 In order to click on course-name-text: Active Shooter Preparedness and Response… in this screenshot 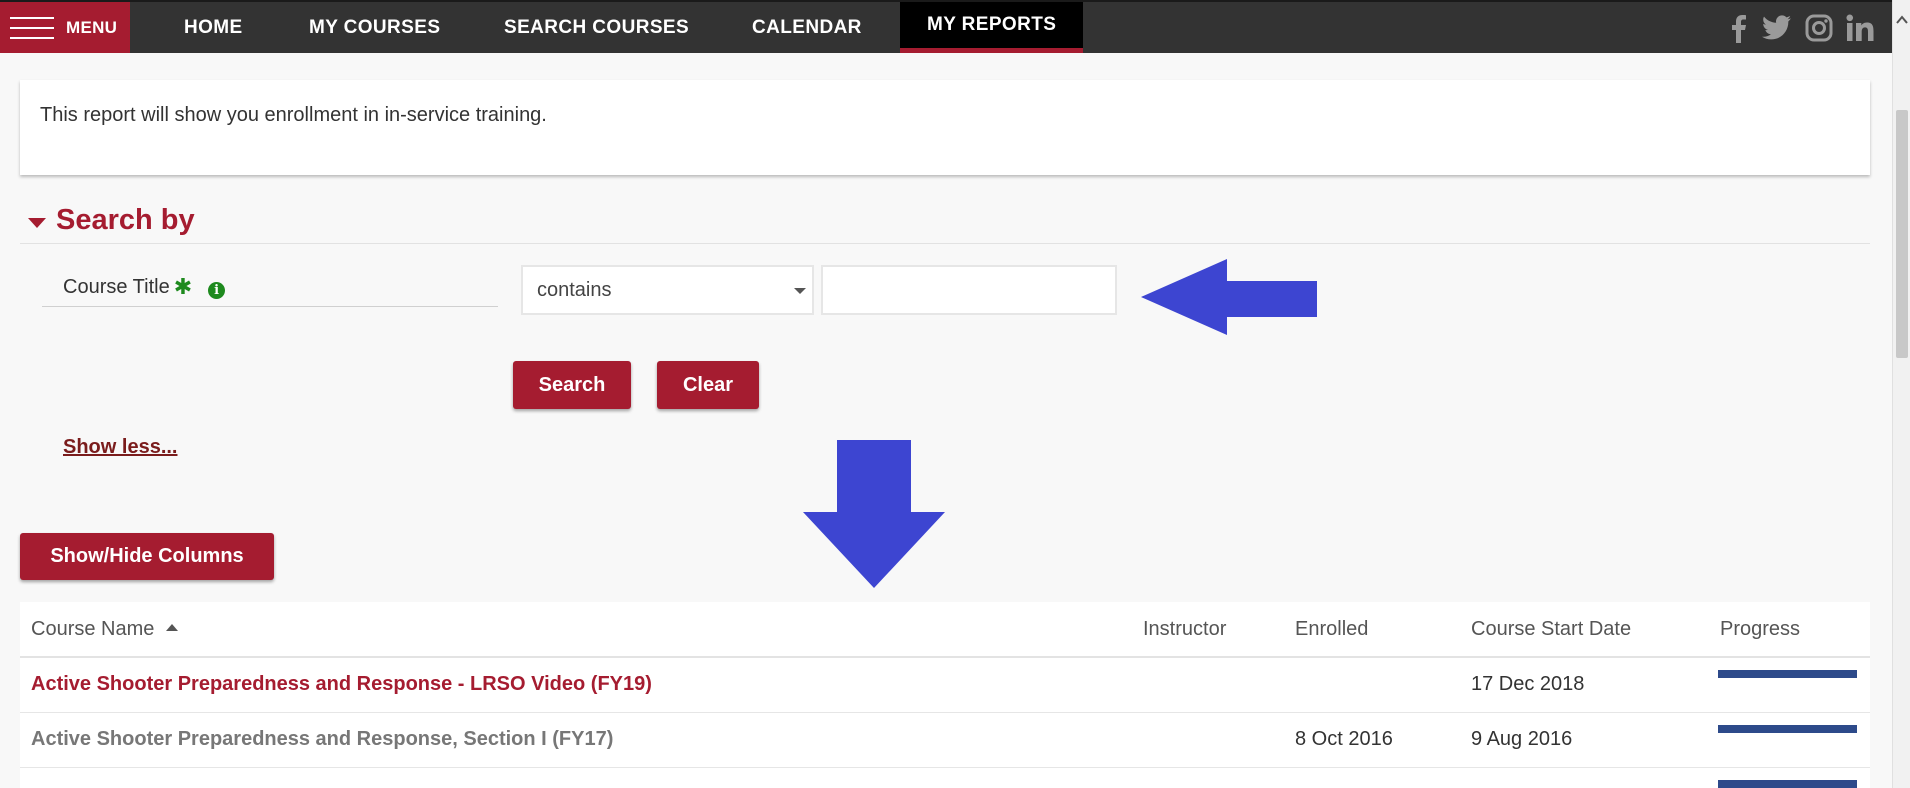, I will do `click(322, 739)`.